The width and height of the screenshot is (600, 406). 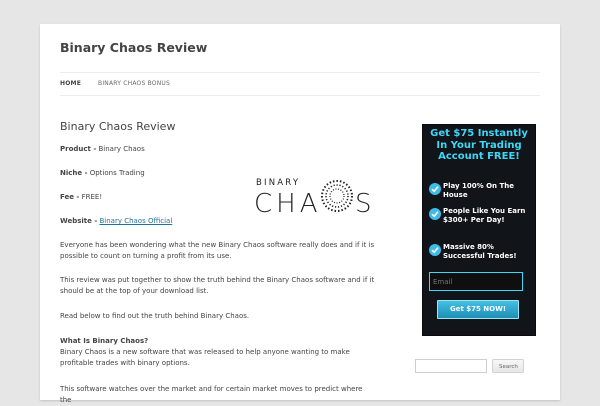 What do you see at coordinates (451, 366) in the screenshot?
I see `search-input` at bounding box center [451, 366].